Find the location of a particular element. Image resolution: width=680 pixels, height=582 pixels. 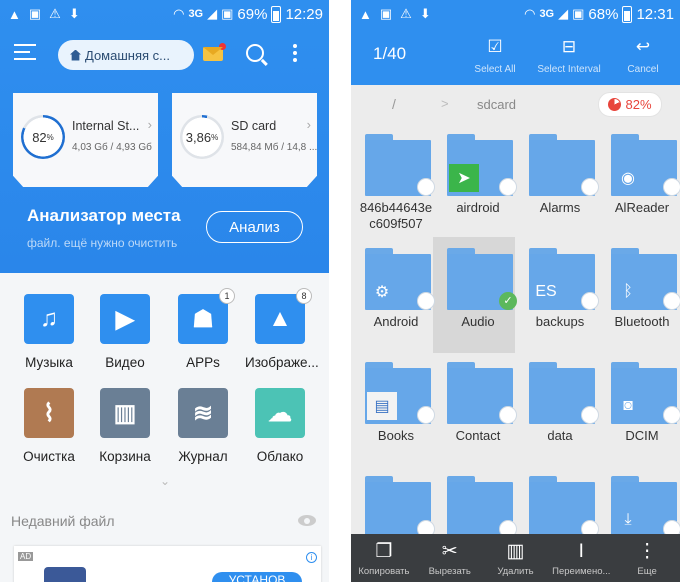

folder-icon: ➤ is located at coordinates (482, 165).